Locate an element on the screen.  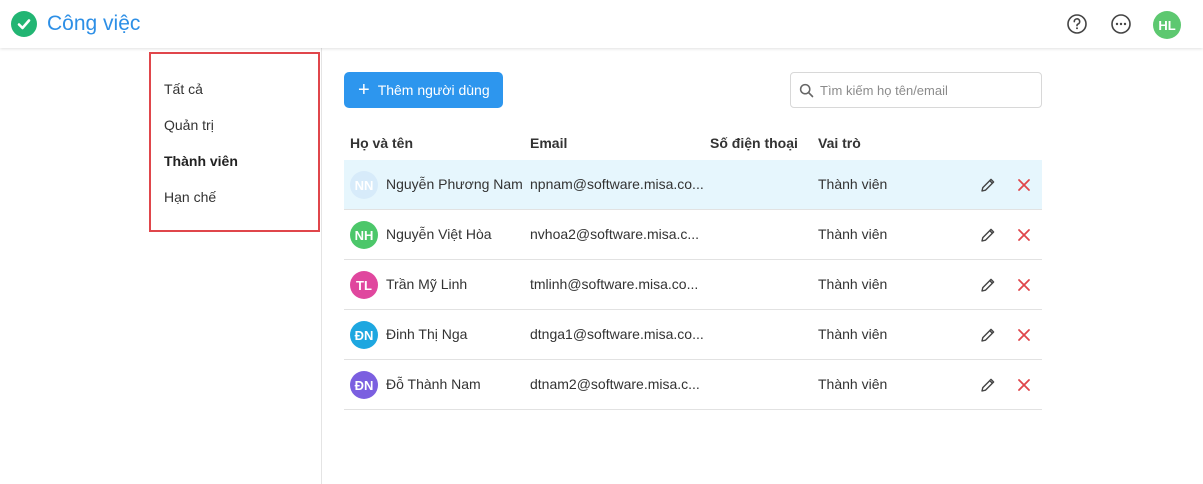
add-user-button: + Thêm người dùng is located at coordinates (423, 90).